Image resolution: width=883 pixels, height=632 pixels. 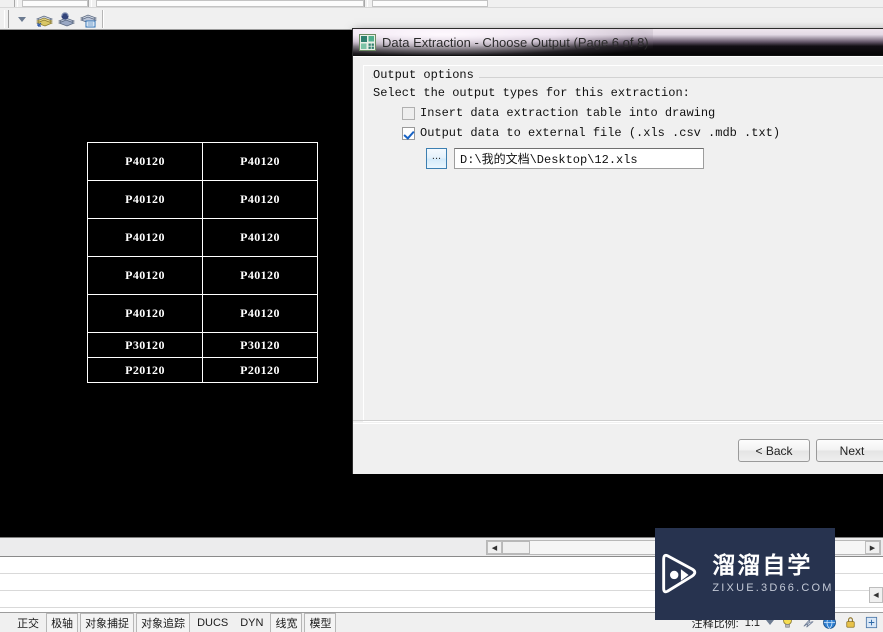 I want to click on checkbox-insert-table, so click(x=408, y=113).